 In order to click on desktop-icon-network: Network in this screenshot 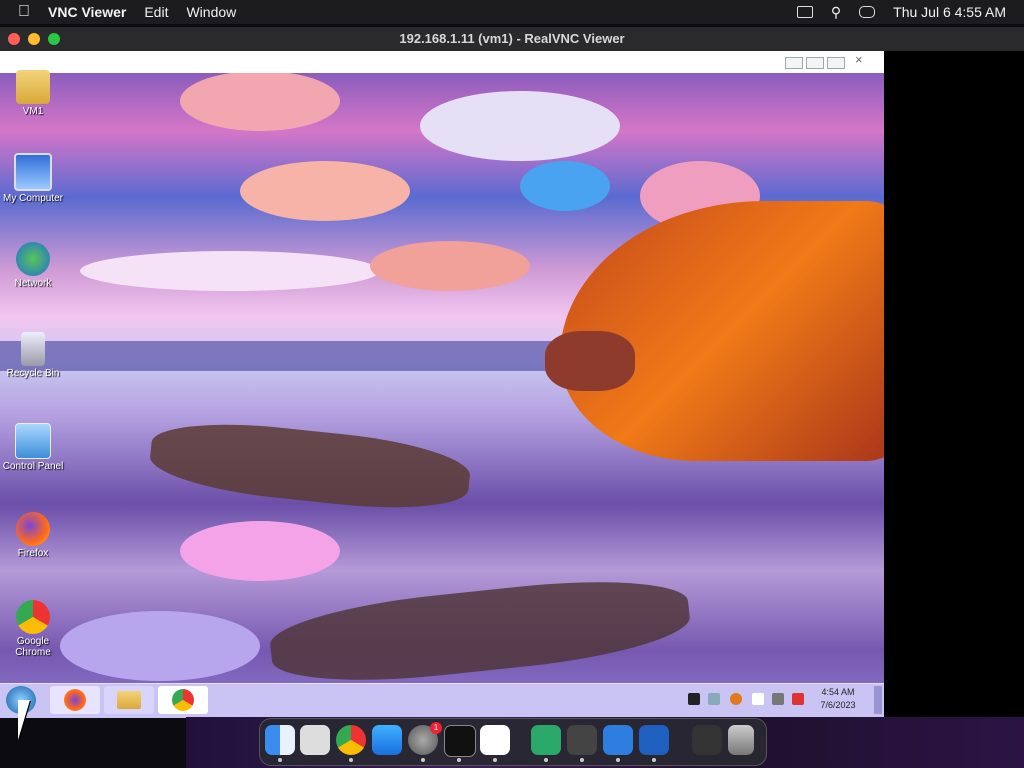, I will do `click(33, 265)`.